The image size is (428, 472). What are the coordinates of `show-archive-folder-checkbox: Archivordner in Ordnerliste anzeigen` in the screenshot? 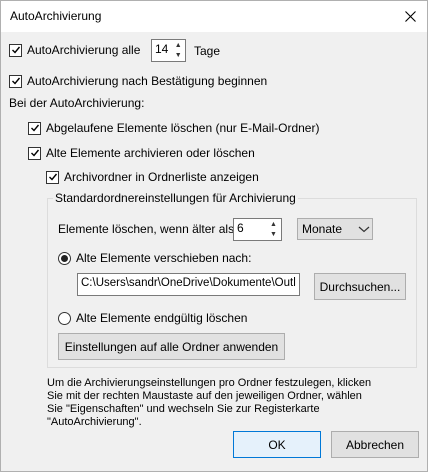 It's located at (152, 177).